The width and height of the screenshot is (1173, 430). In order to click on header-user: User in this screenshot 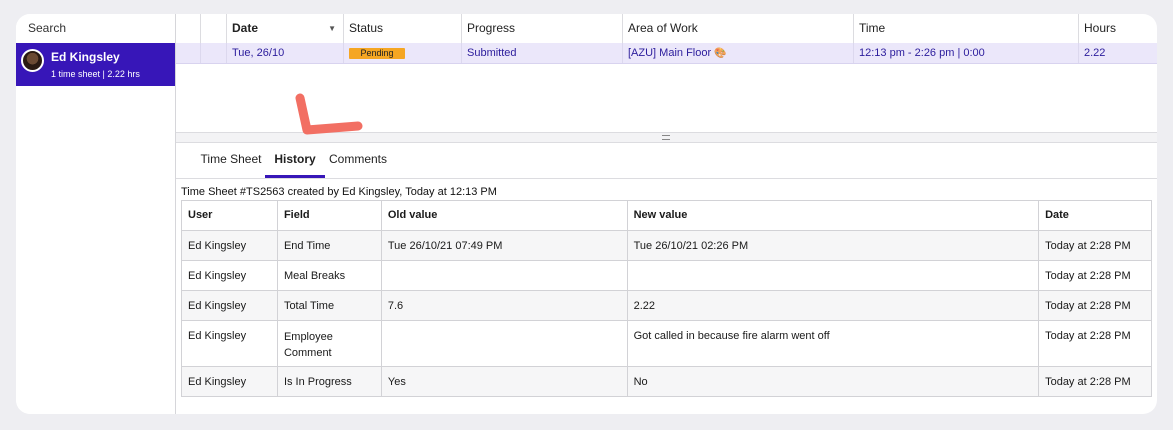, I will do `click(229, 215)`.